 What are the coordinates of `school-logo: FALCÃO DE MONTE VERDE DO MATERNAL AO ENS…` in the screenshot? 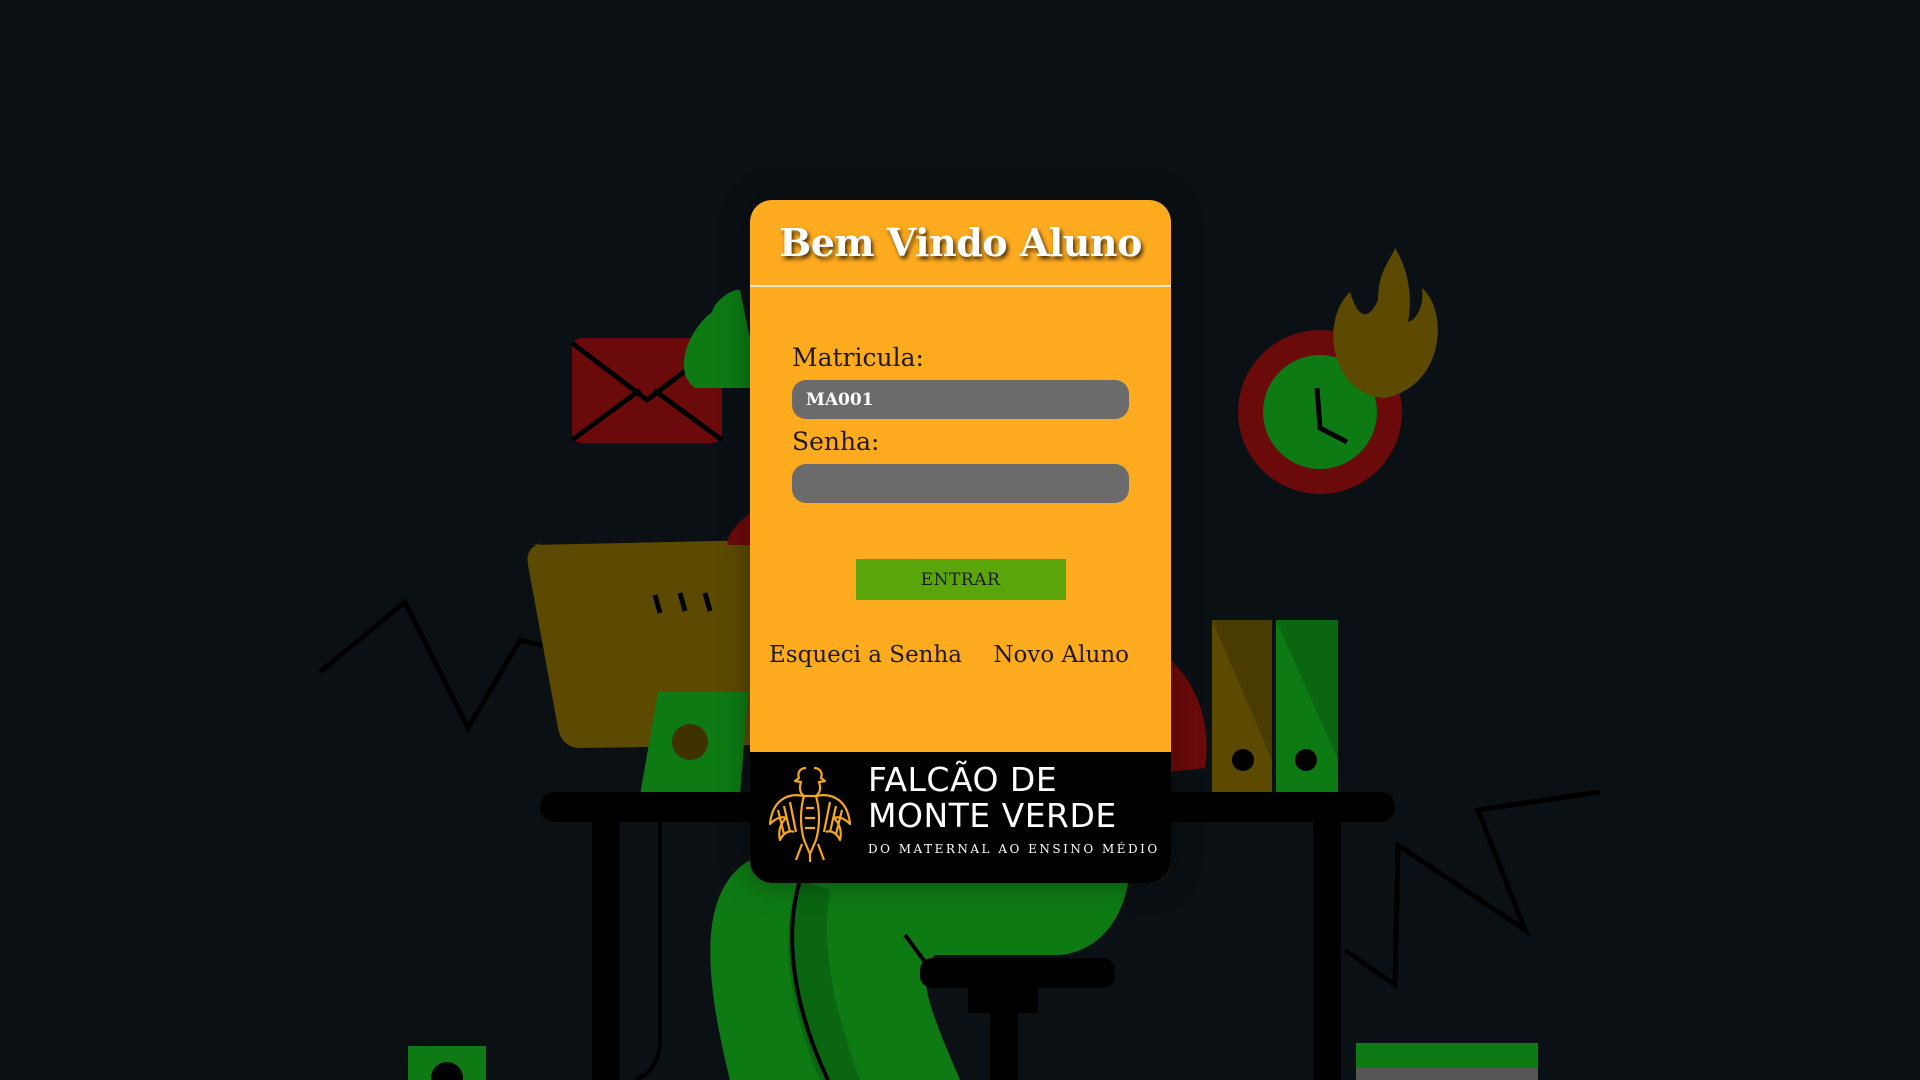 It's located at (960, 817).